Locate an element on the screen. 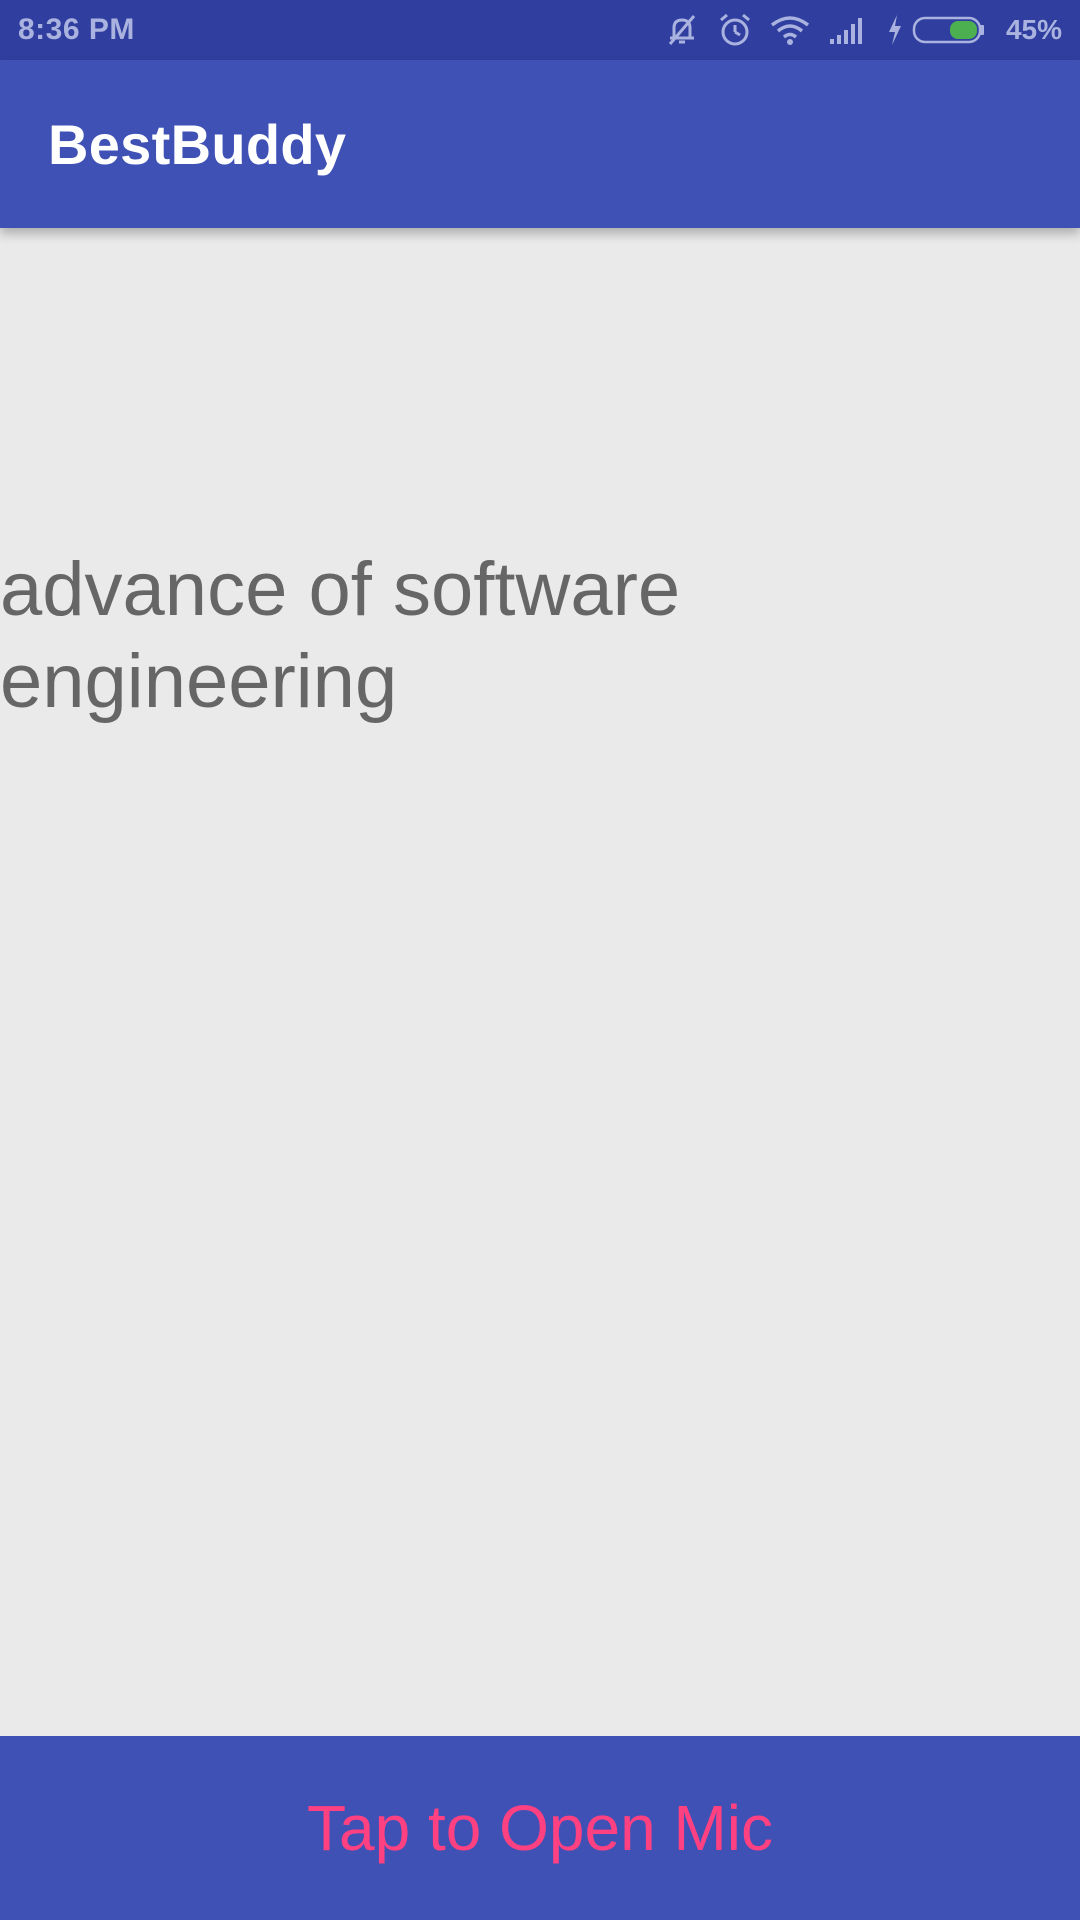 This screenshot has width=1080, height=1920. status-bar: 8:36 PM 45% is located at coordinates (540, 30).